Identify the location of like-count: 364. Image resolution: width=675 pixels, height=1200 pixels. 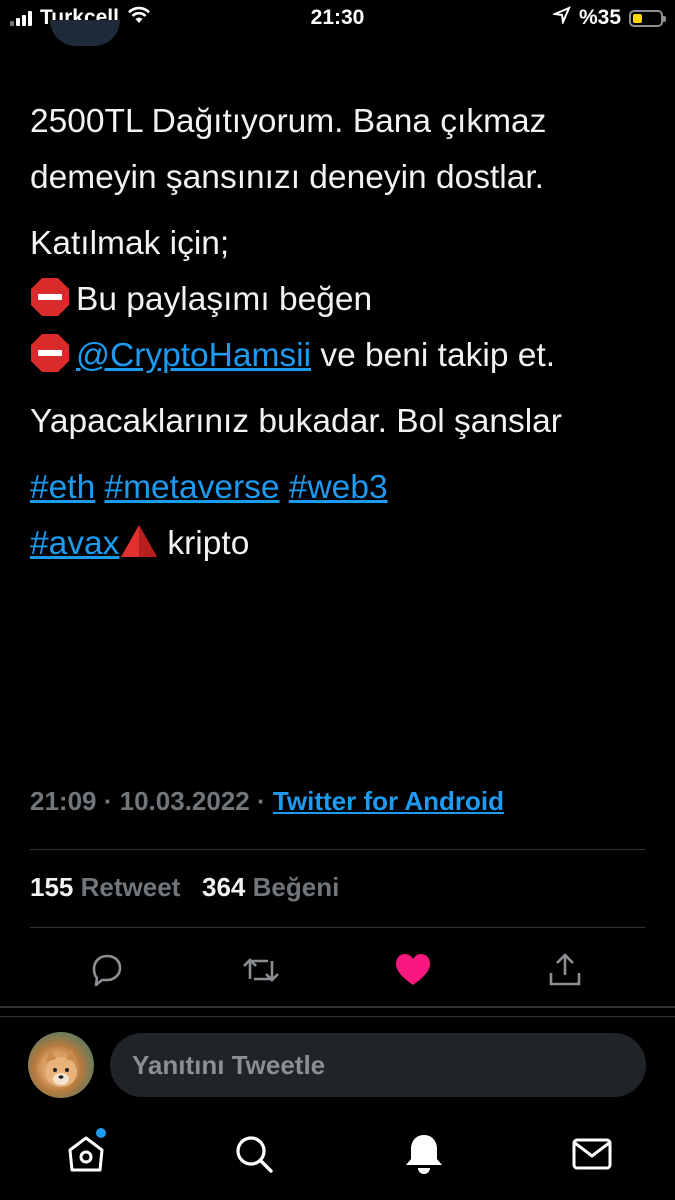
(224, 887).